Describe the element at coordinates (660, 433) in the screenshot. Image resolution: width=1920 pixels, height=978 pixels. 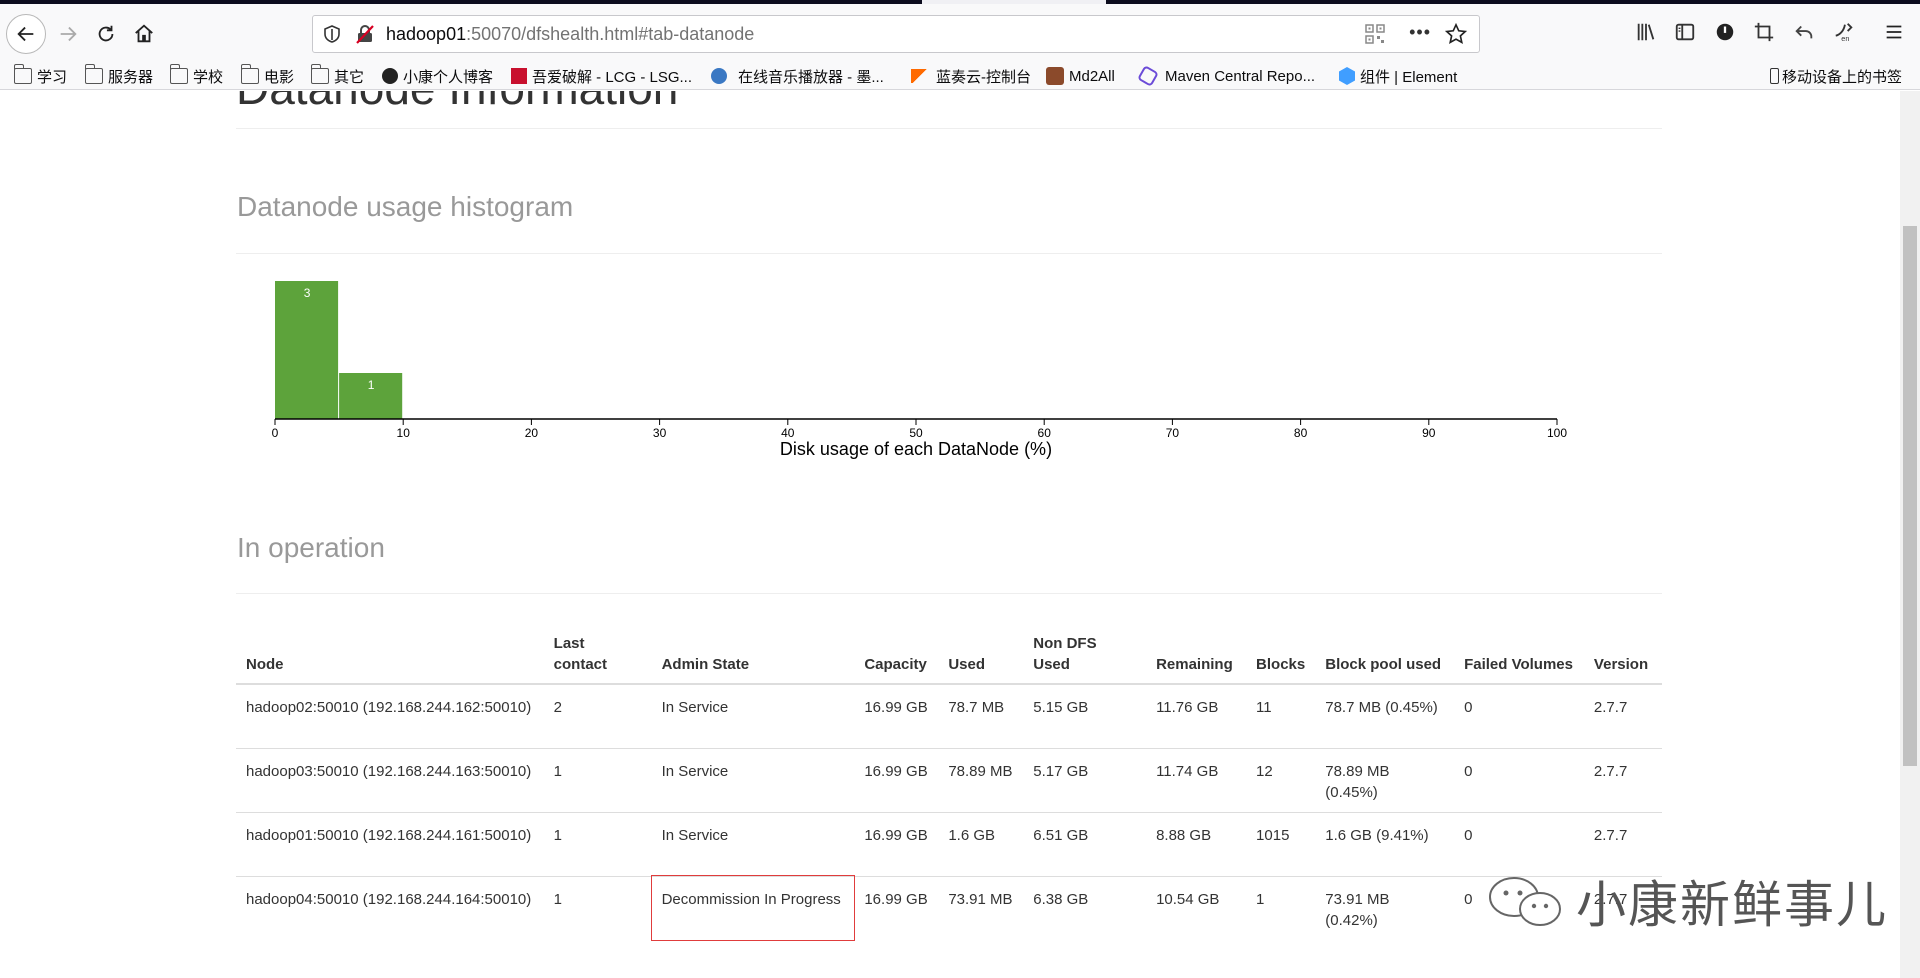
I see `x-tick-label: 30` at that location.